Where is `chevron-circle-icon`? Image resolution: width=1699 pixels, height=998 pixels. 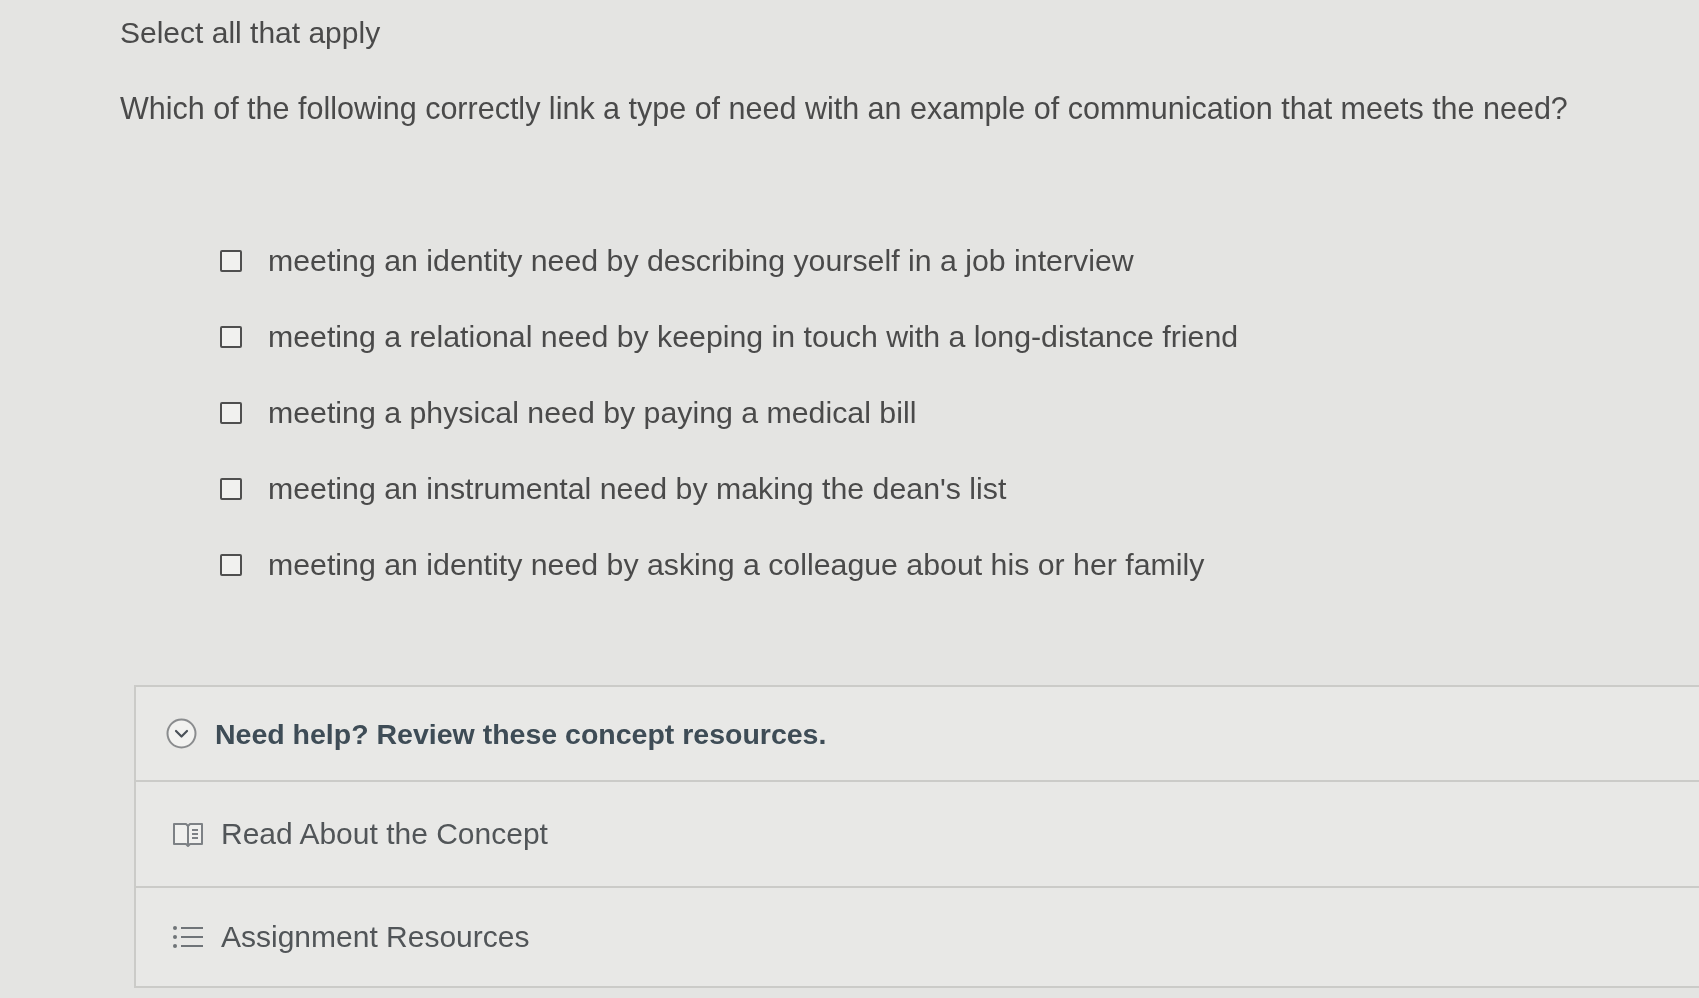 chevron-circle-icon is located at coordinates (181, 733).